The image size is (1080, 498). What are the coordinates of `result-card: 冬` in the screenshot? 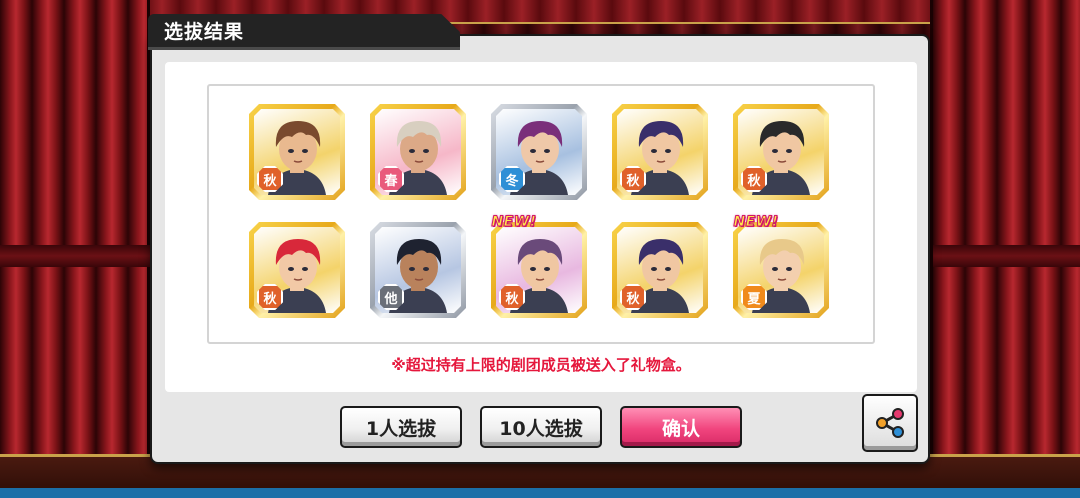 It's located at (539, 152).